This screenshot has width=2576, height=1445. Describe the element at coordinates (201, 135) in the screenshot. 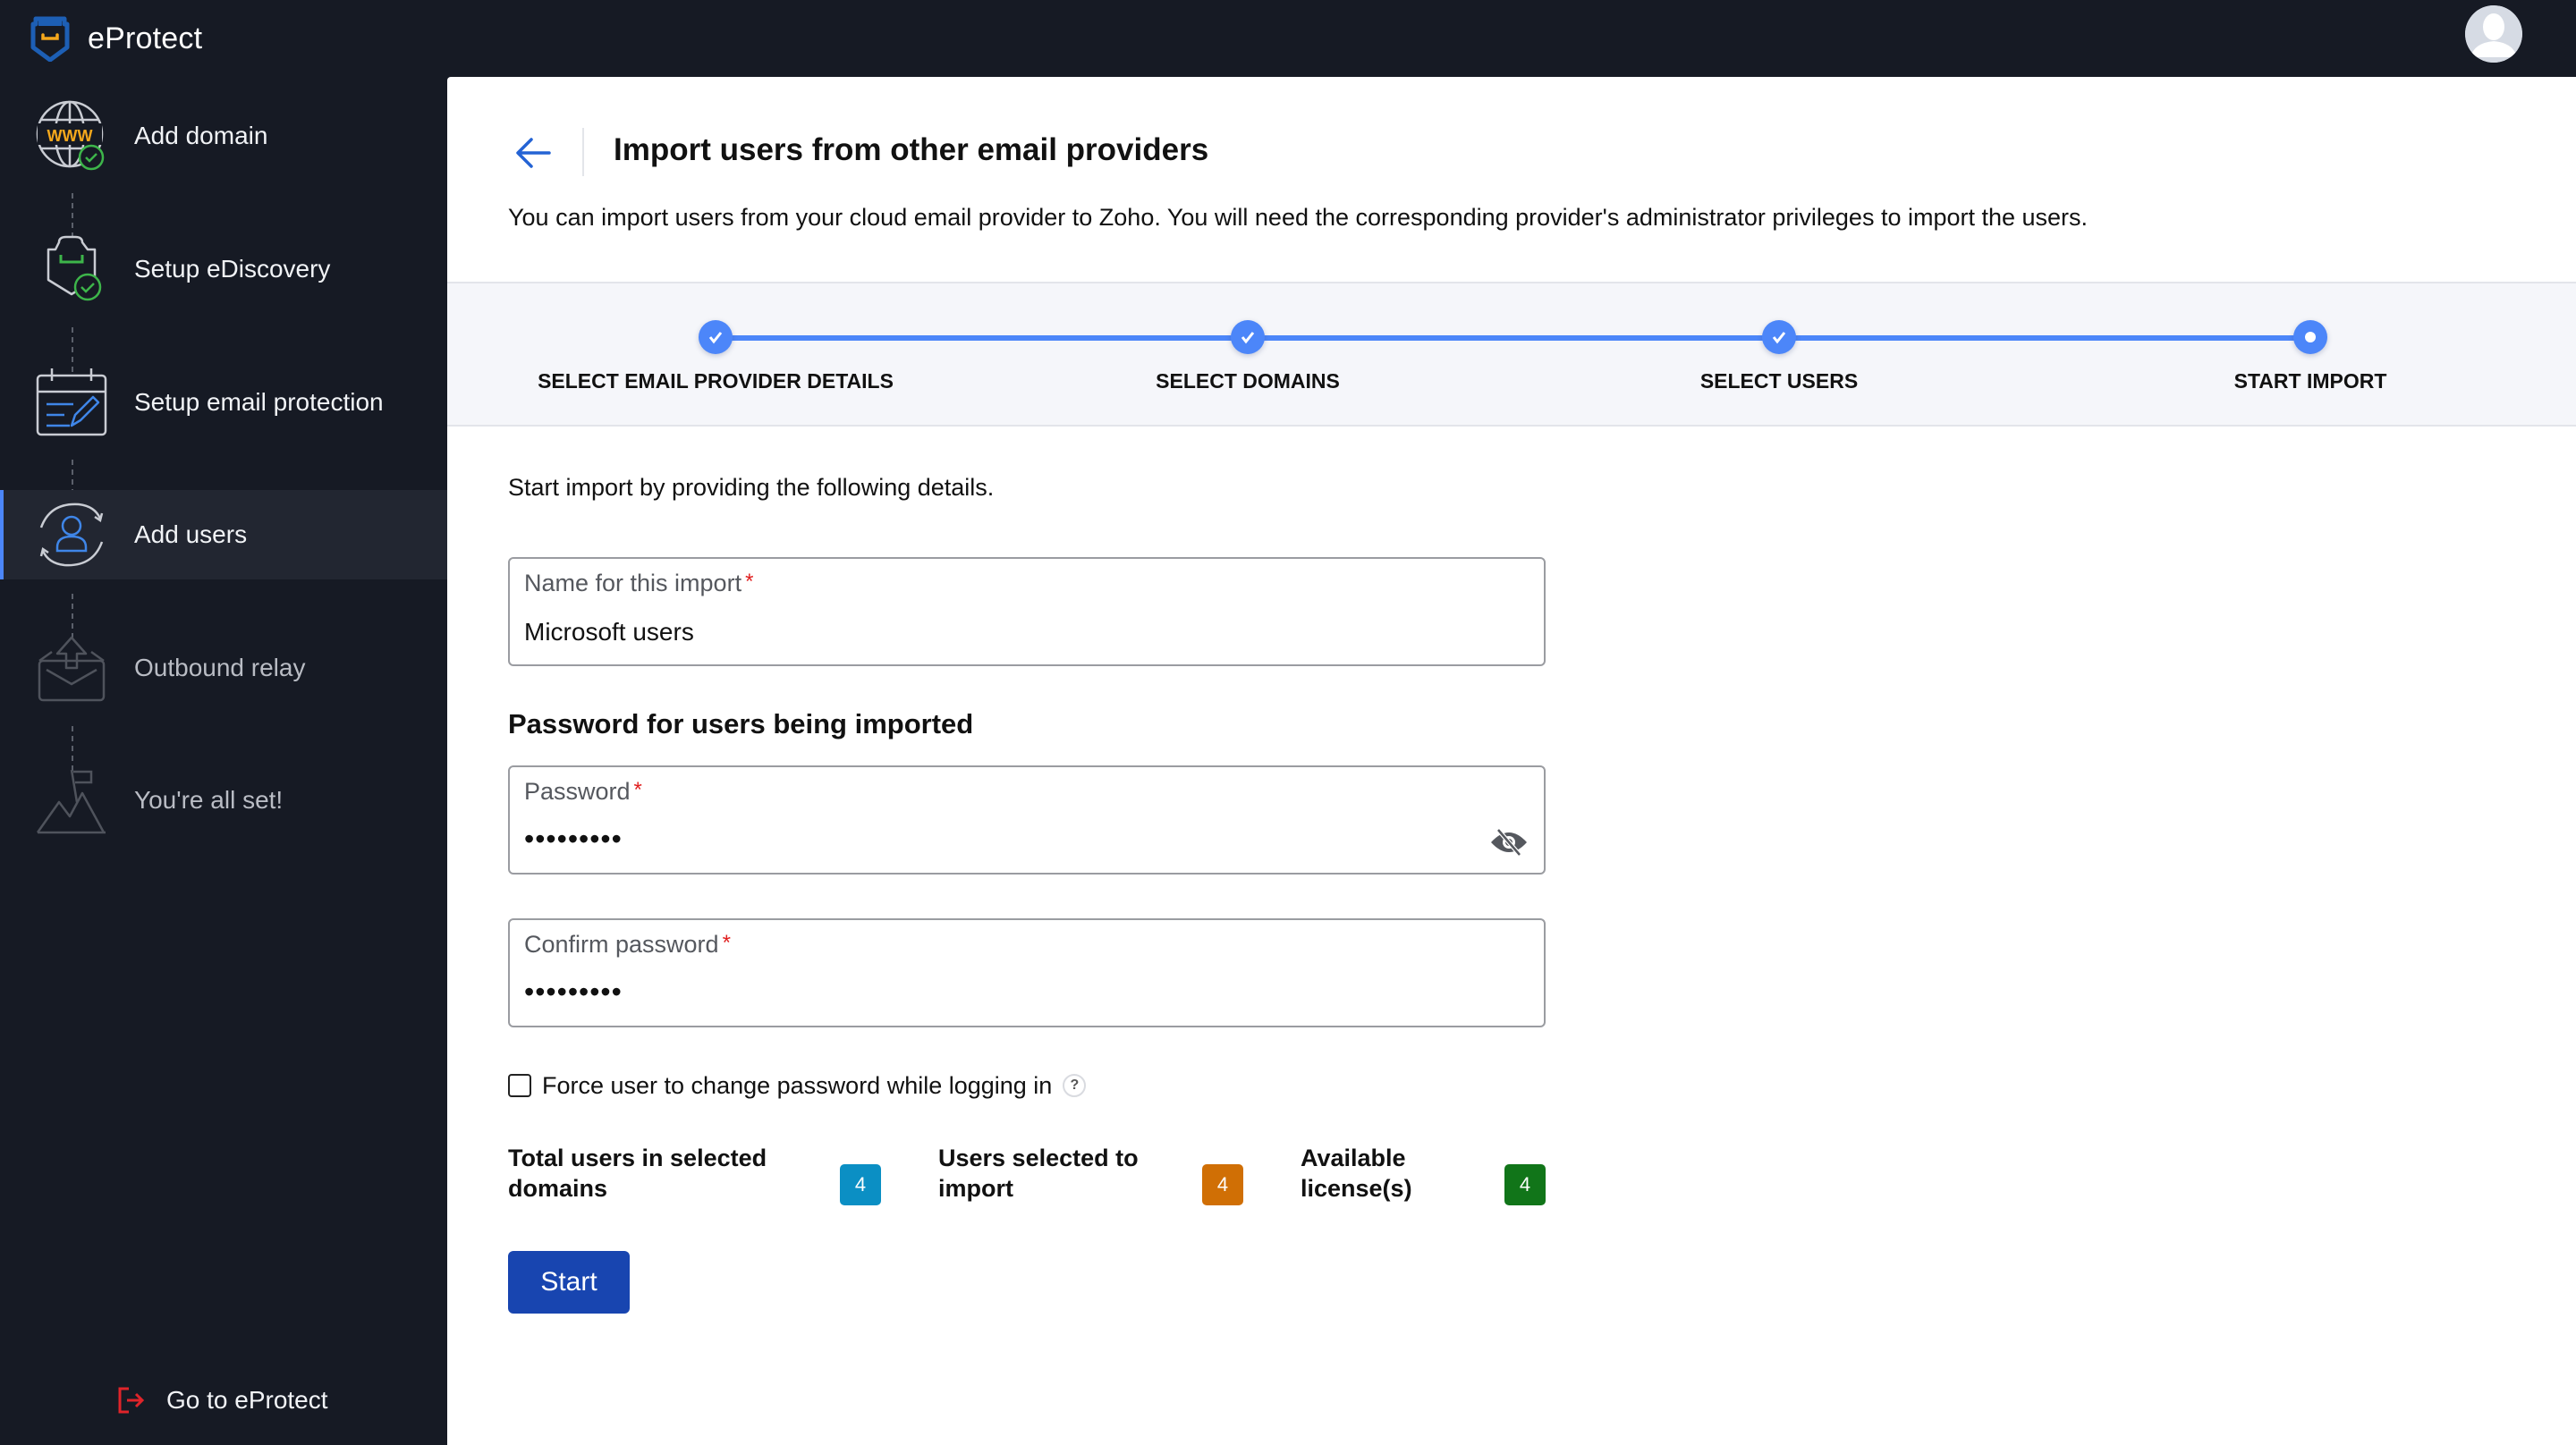

I see `sidebar-item-label: Add domain` at that location.